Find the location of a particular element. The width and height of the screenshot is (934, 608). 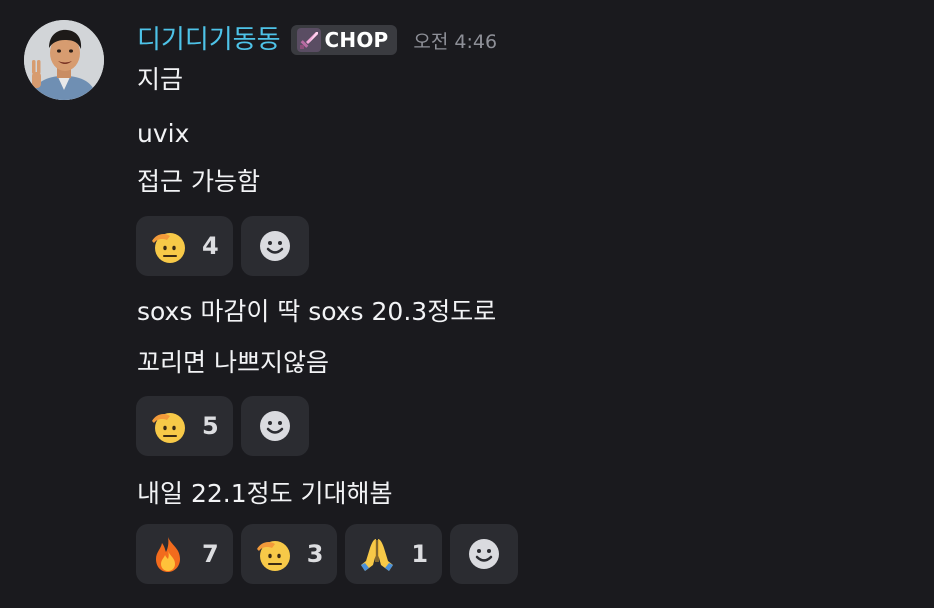

message-line: uvix is located at coordinates (163, 133).